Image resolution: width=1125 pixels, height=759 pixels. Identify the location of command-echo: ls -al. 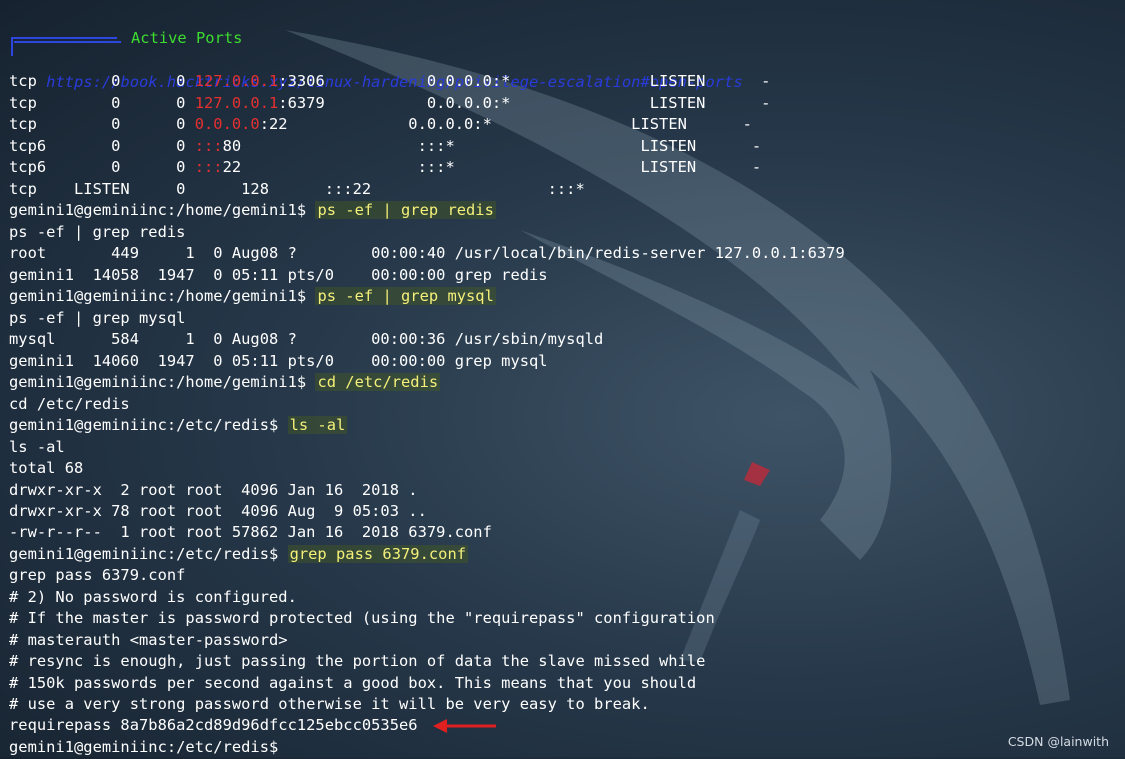
(37, 447).